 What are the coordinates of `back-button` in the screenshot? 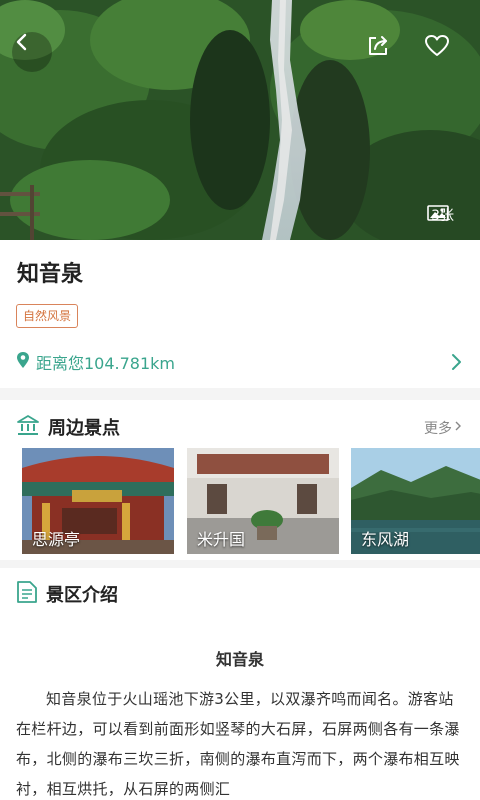 It's located at (32, 52).